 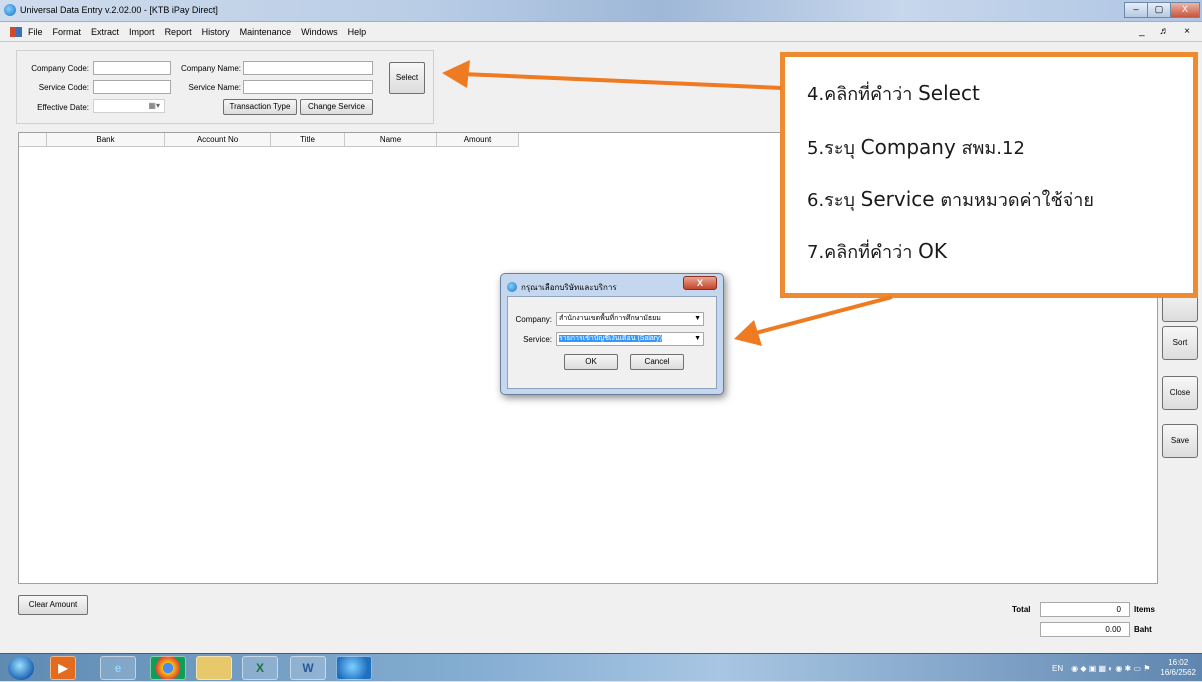 I want to click on clock-time: 16:02, so click(x=1178, y=662).